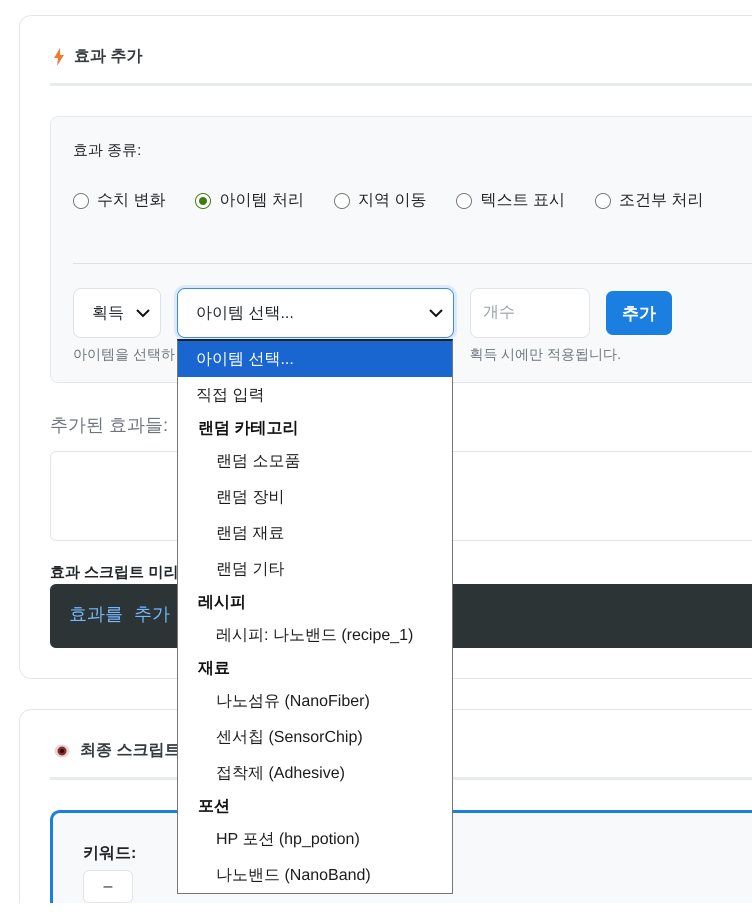 Image resolution: width=752 pixels, height=917 pixels. Describe the element at coordinates (222, 602) in the screenshot. I see `option-group-label: 레시피` at that location.